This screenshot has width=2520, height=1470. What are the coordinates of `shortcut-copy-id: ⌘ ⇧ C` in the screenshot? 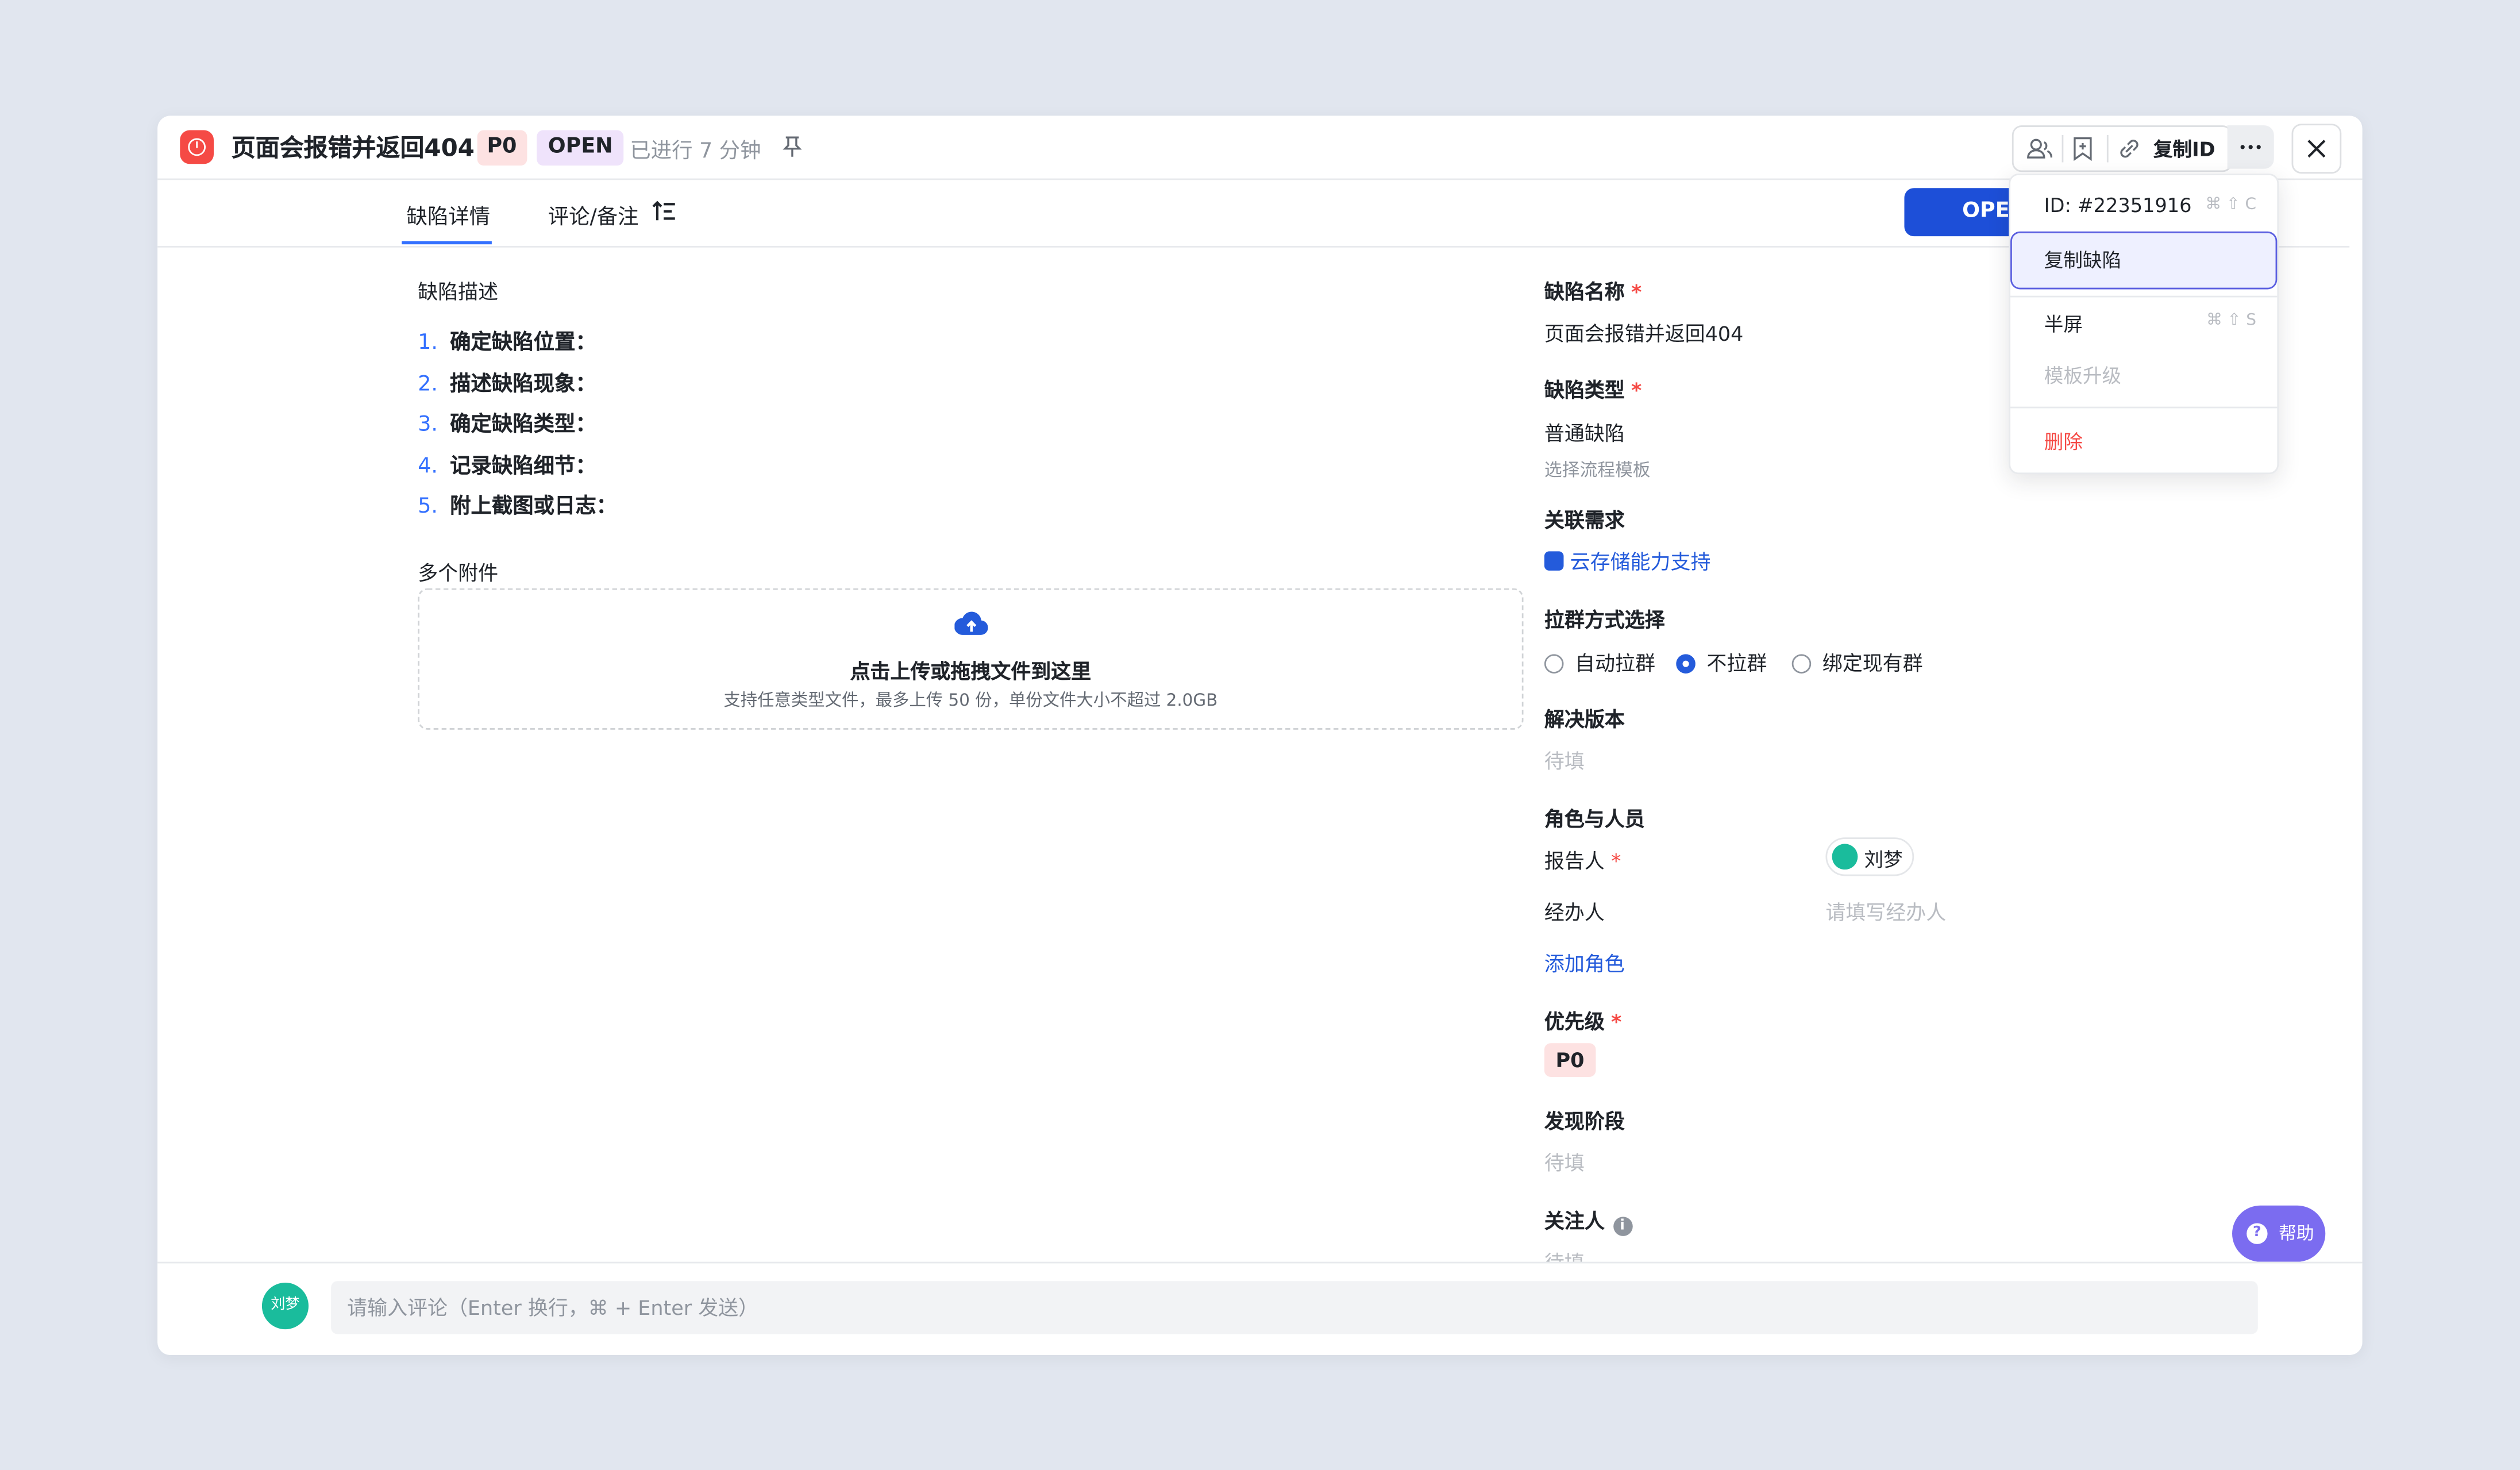 It's located at (2230, 205).